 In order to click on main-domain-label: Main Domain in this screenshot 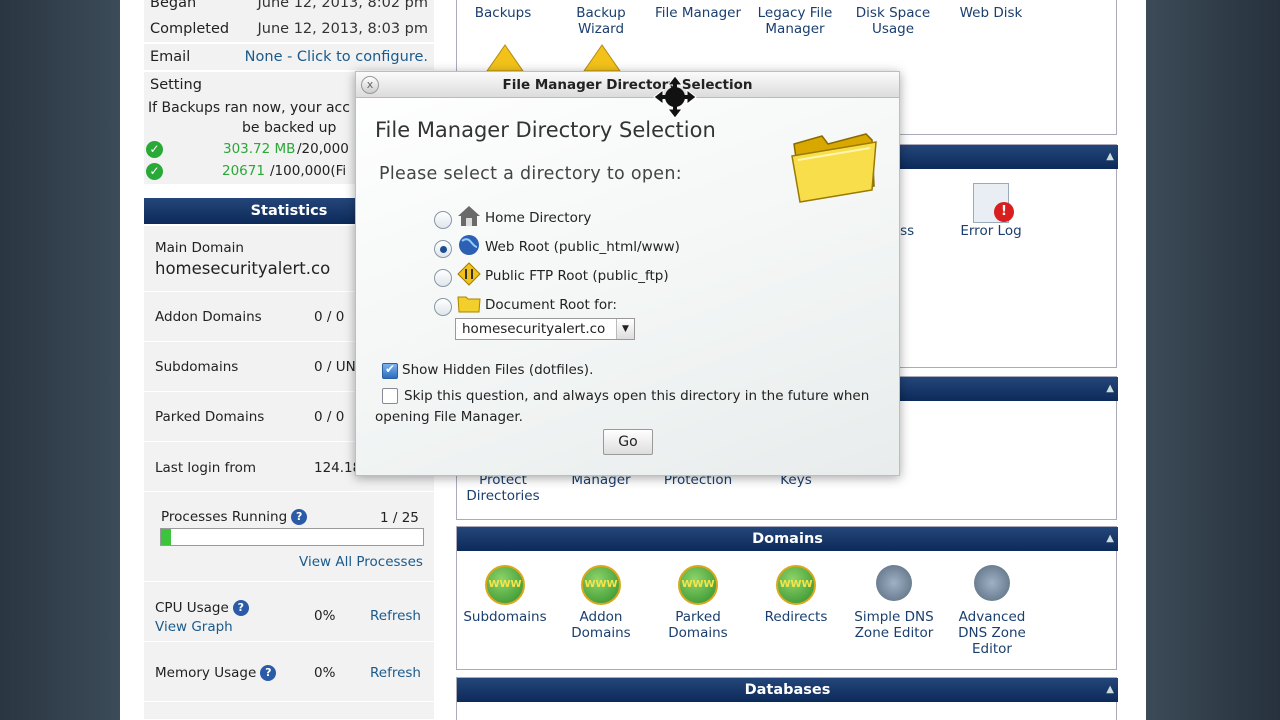, I will do `click(199, 248)`.